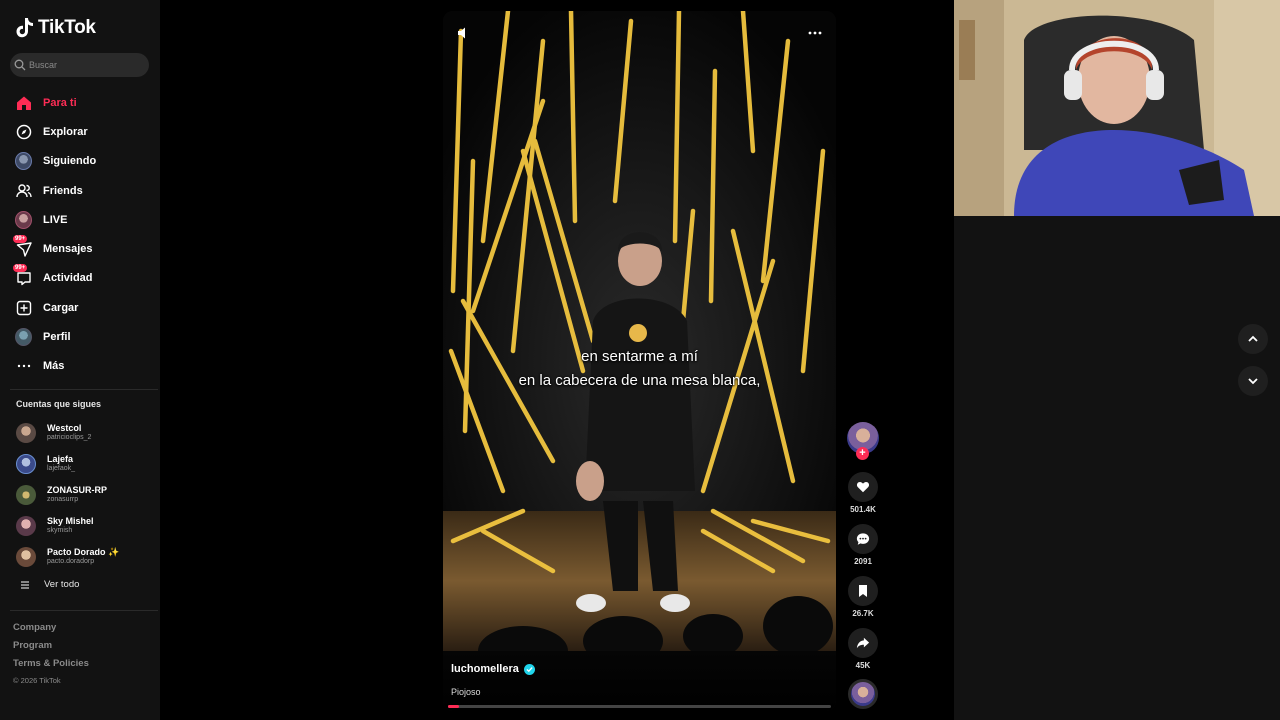 Image resolution: width=1280 pixels, height=720 pixels. I want to click on account-name: Lajefa, so click(60, 459).